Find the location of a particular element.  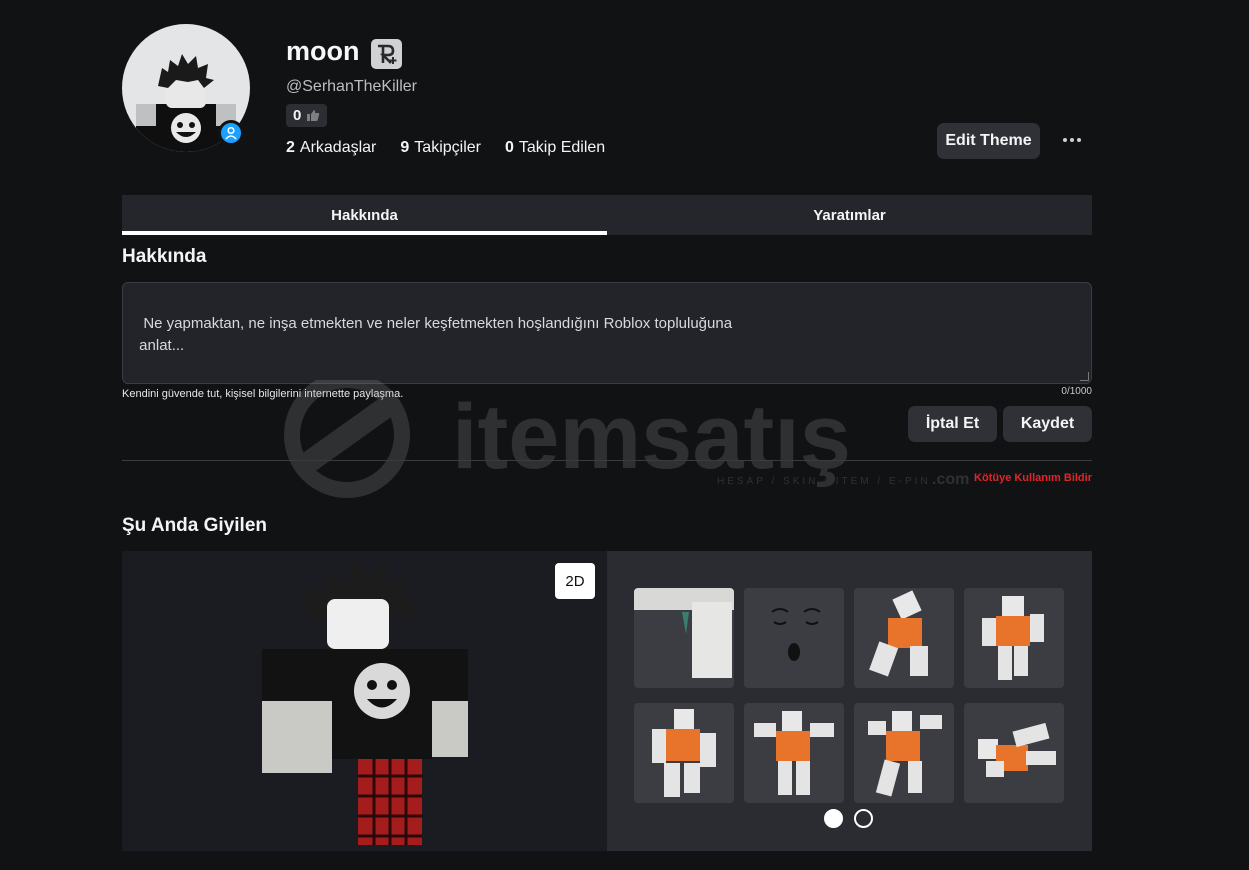

watermark-tagline: HESAP / SKIN / ITEM / E-PIN is located at coordinates (824, 481).